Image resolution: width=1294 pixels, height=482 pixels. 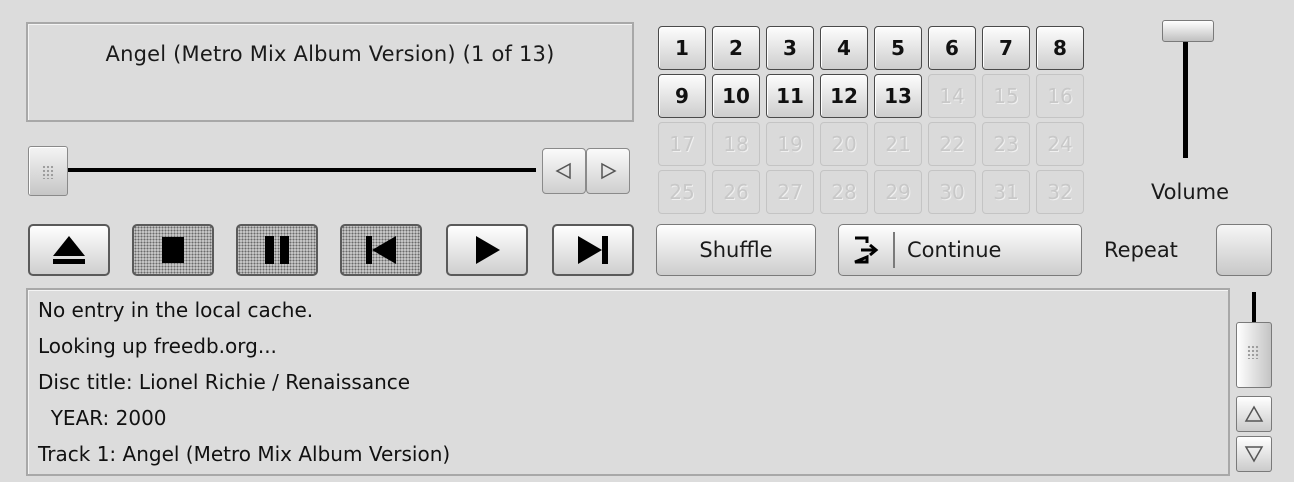 What do you see at coordinates (844, 192) in the screenshot?
I see `track-button-28: 28` at bounding box center [844, 192].